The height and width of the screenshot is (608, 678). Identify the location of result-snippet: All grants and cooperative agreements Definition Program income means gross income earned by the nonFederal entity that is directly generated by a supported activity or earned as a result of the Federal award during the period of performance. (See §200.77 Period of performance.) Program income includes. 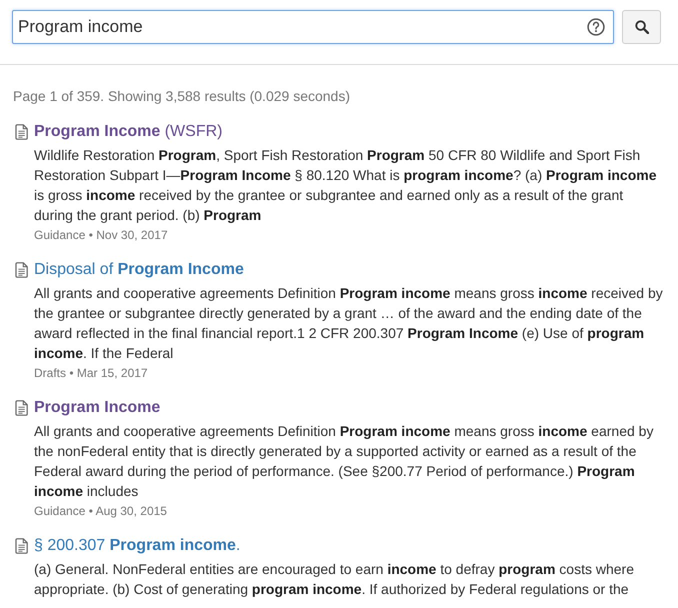
(344, 461).